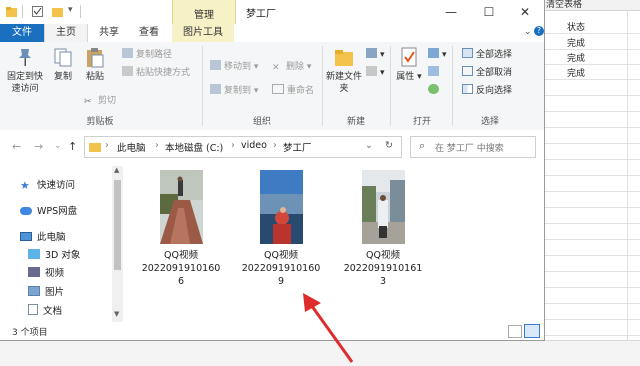 The image size is (640, 366). I want to click on easy-access-button: ▾, so click(375, 73).